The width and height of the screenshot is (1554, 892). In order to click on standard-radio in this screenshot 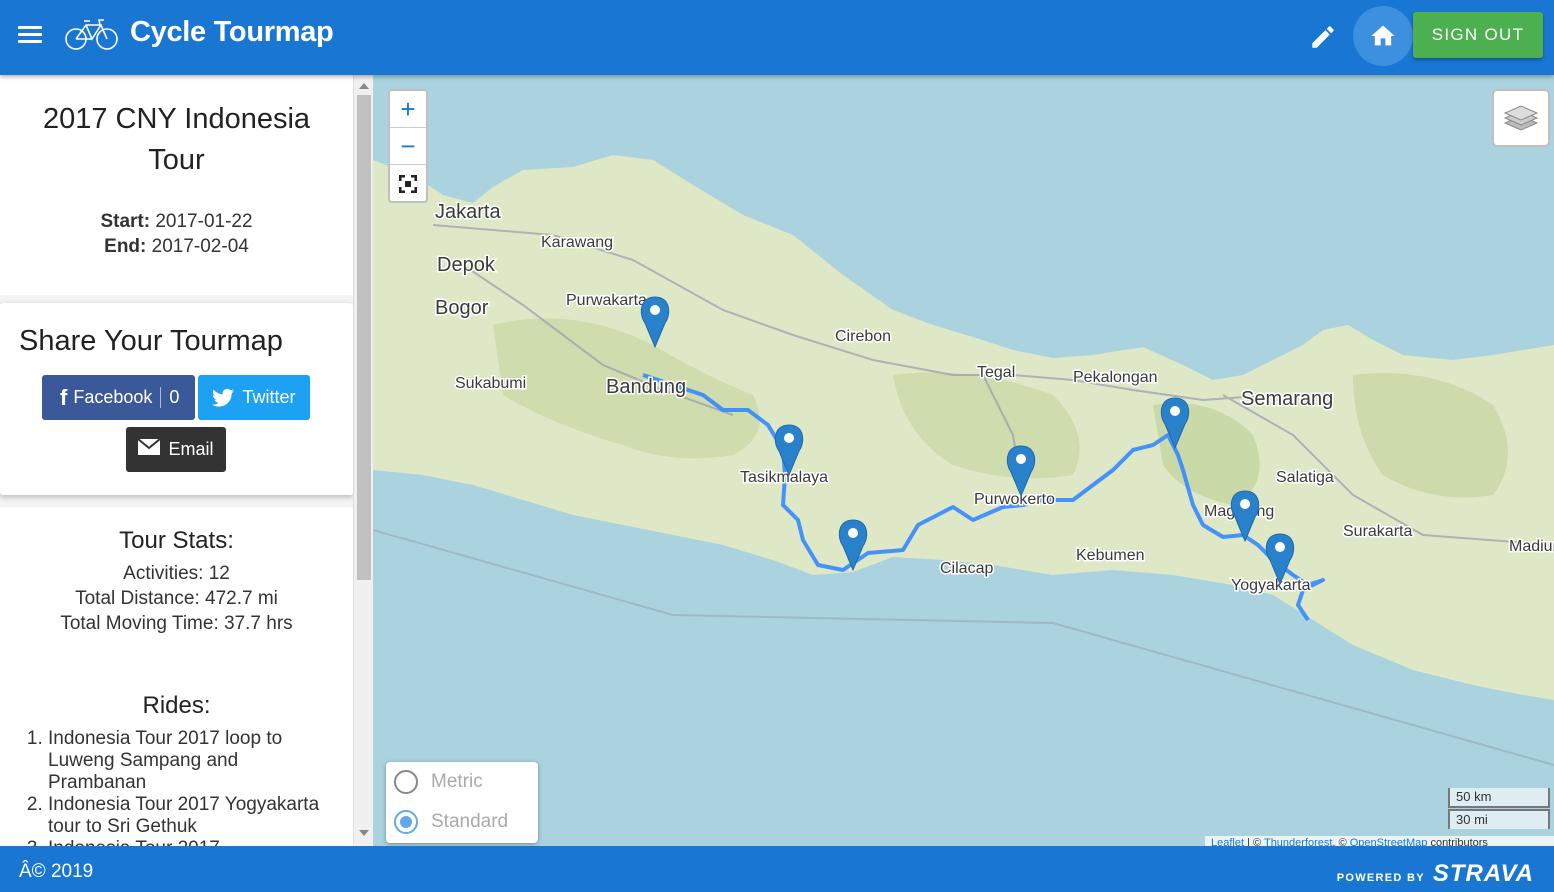, I will do `click(406, 822)`.